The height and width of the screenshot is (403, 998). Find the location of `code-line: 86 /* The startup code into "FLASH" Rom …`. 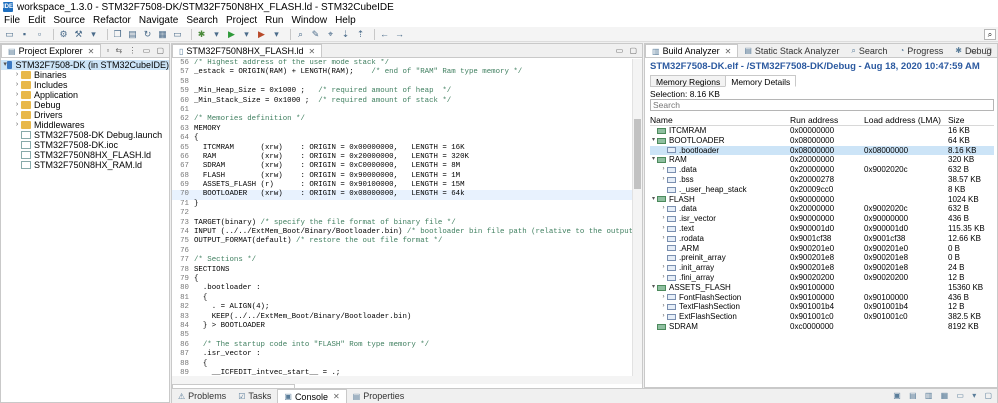

code-line: 86 /* The startup code into "FLASH" Rom … is located at coordinates (402, 345).